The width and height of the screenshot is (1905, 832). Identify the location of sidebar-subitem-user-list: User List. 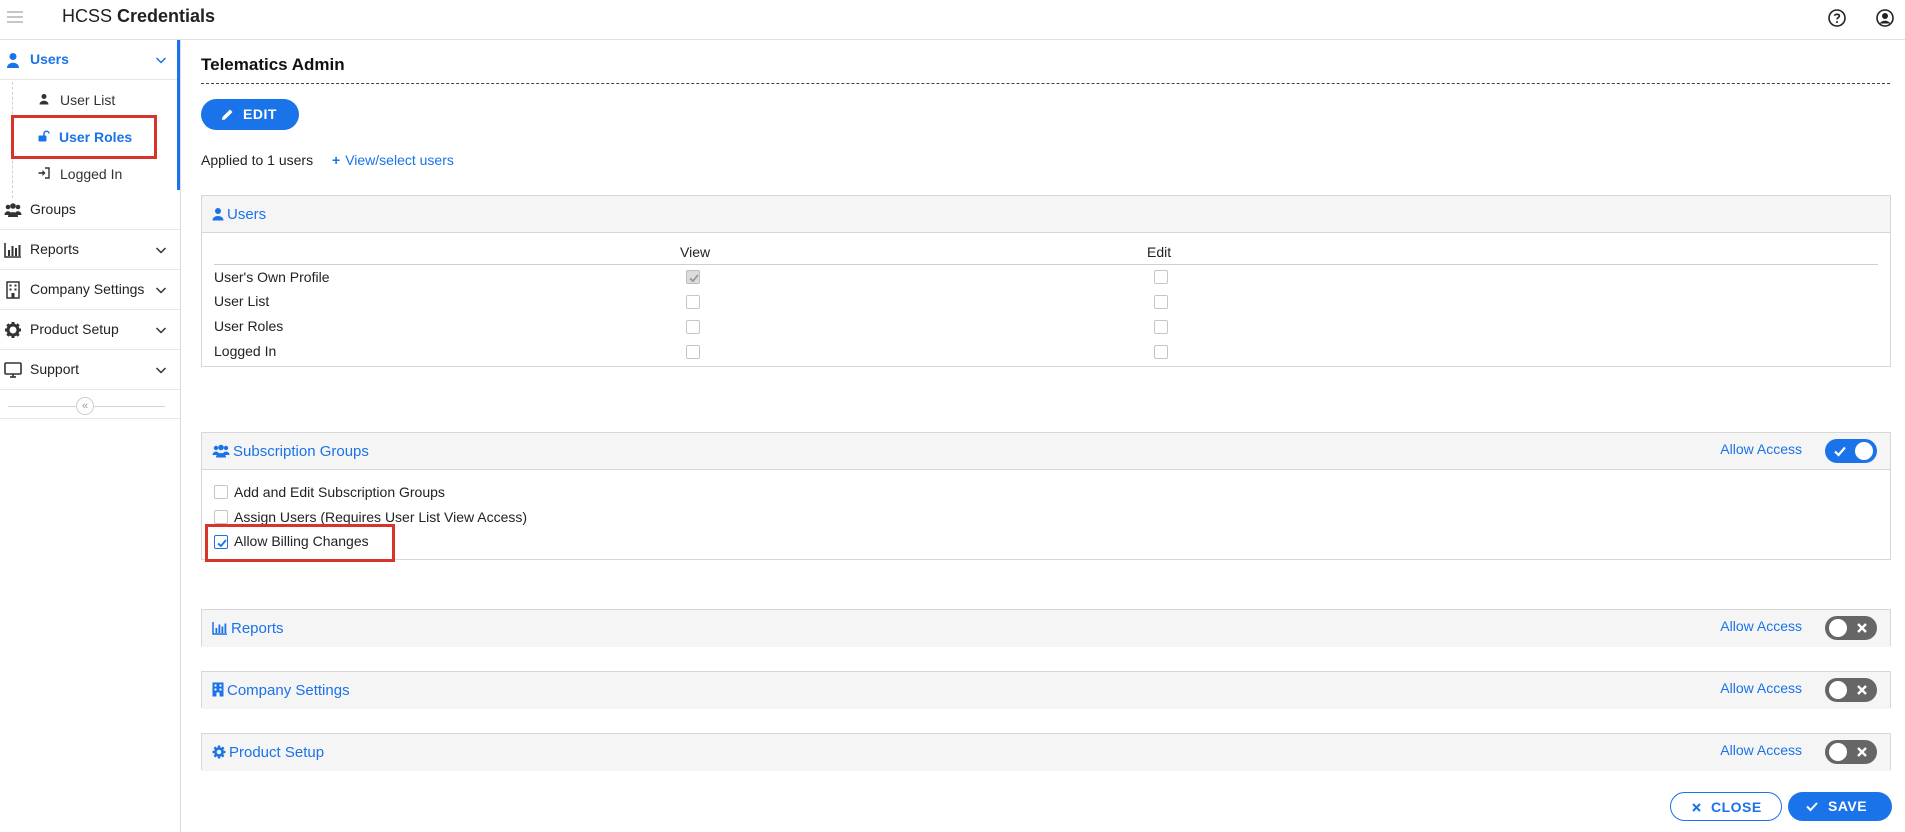
(88, 100).